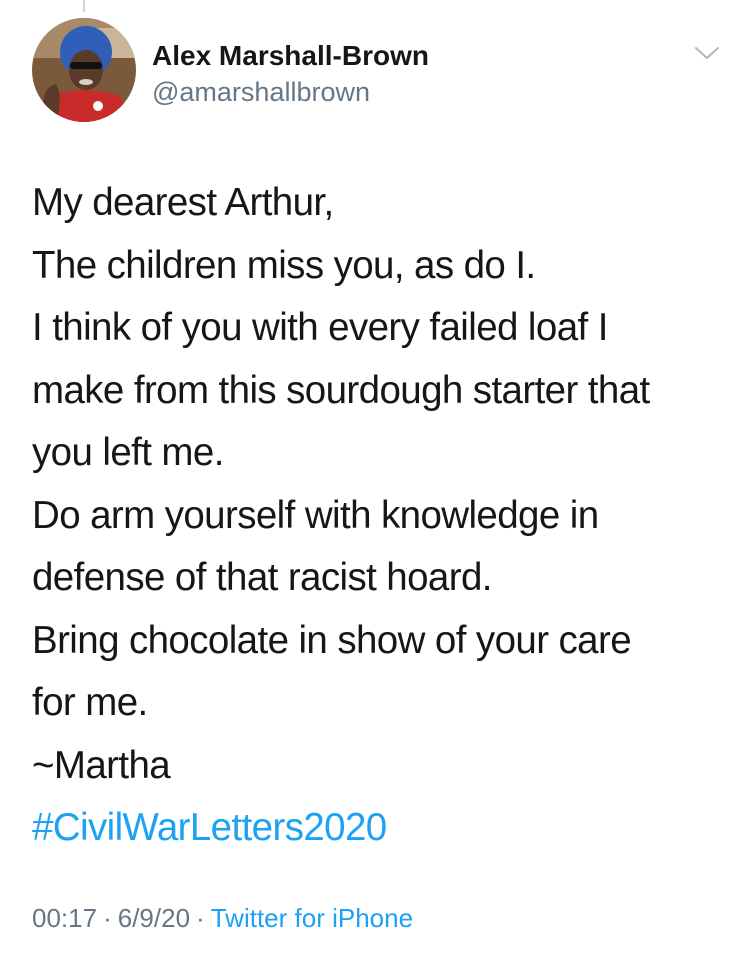 The image size is (750, 956). Describe the element at coordinates (312, 918) in the screenshot. I see `tweet-source-link: Twitter for iPhone` at that location.